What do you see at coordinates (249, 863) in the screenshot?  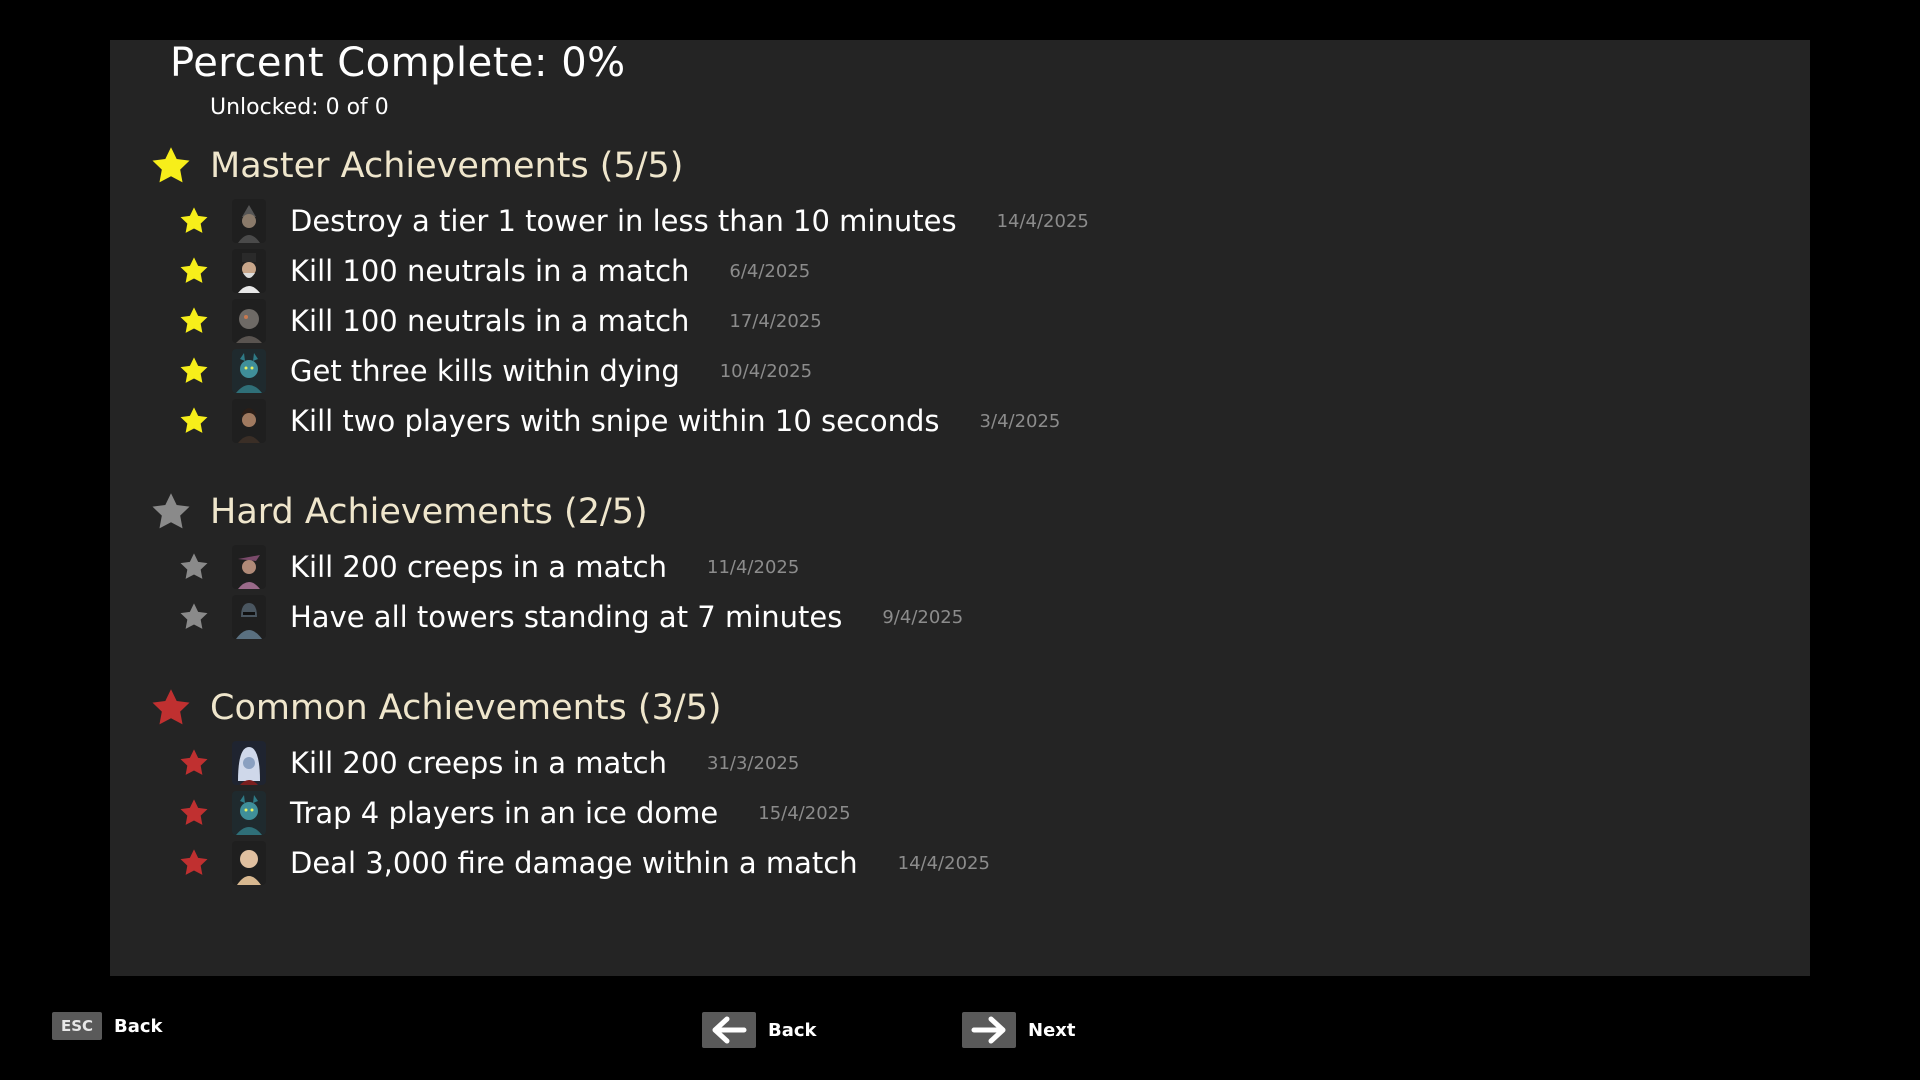 I see `bald-monk-portrait` at bounding box center [249, 863].